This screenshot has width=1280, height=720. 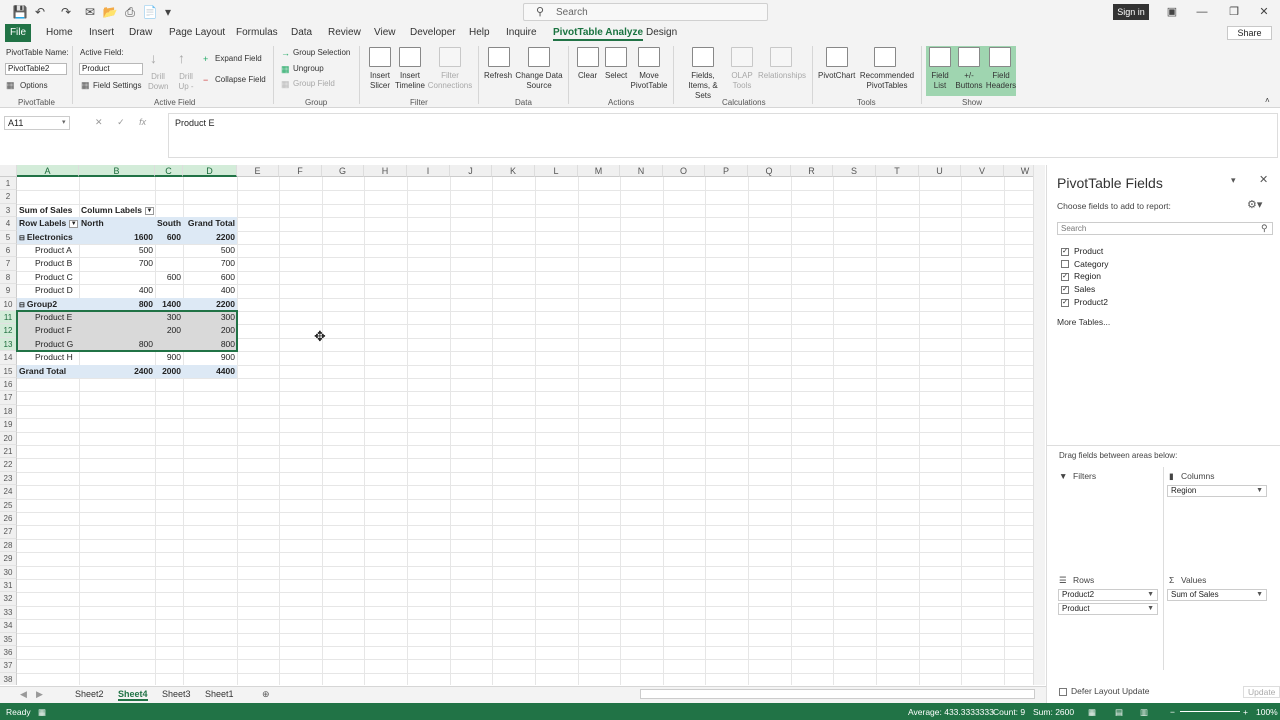 I want to click on column-header: S, so click(x=854, y=171).